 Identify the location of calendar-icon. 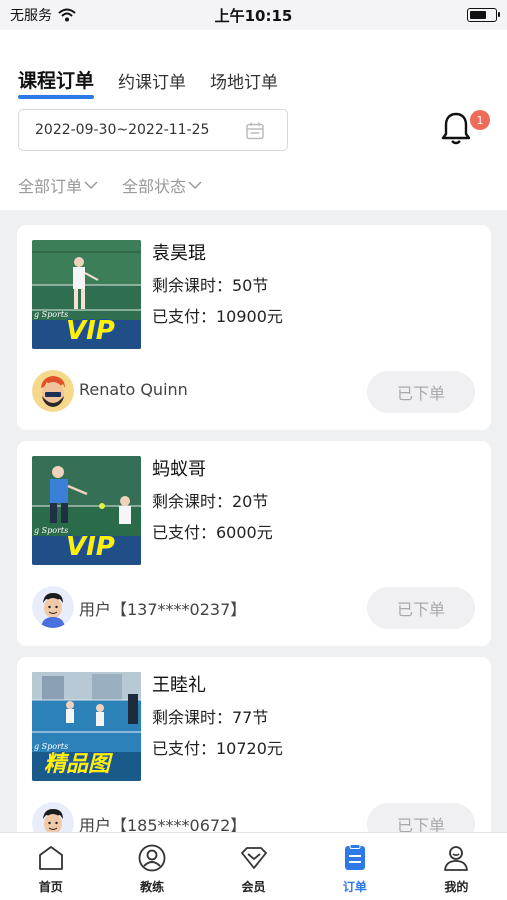
(255, 131).